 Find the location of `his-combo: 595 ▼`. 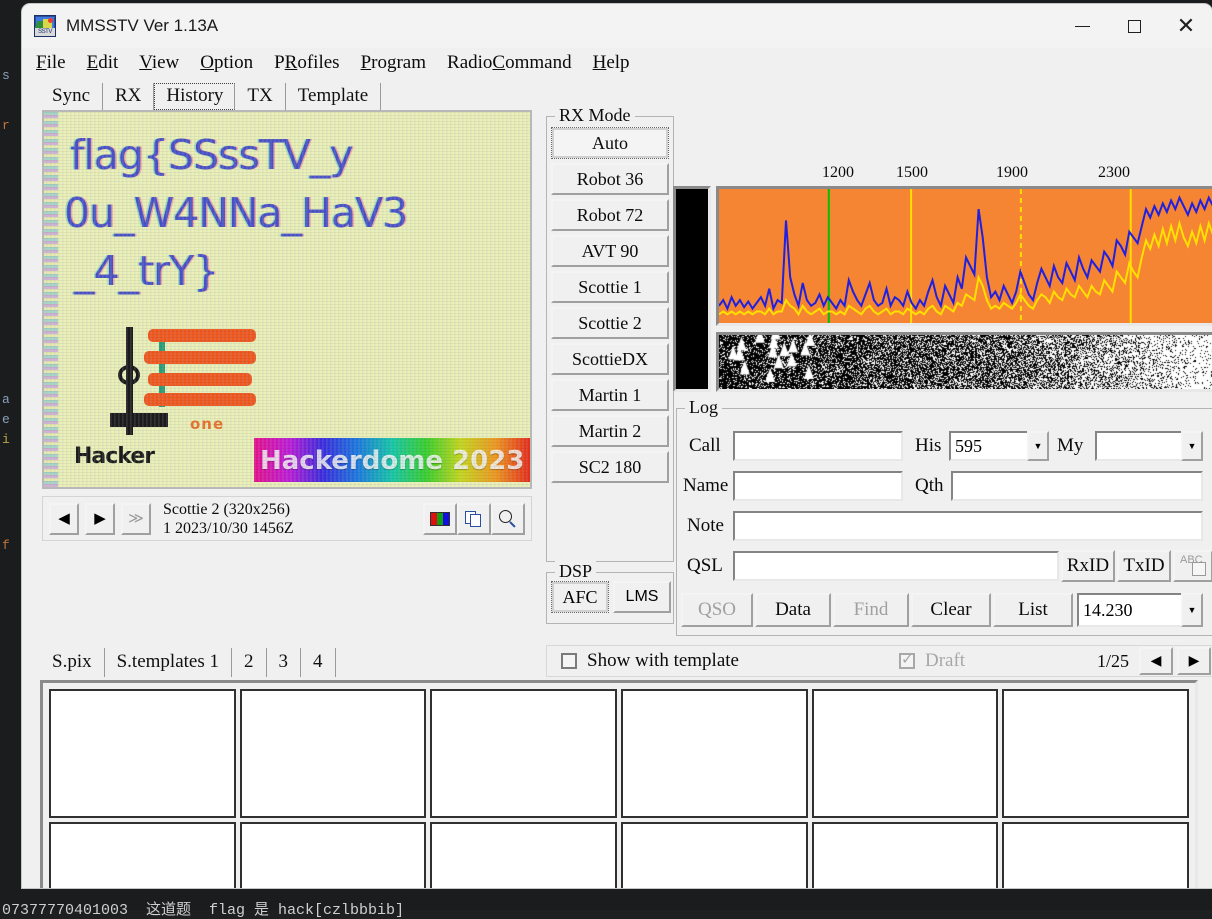

his-combo: 595 ▼ is located at coordinates (999, 446).